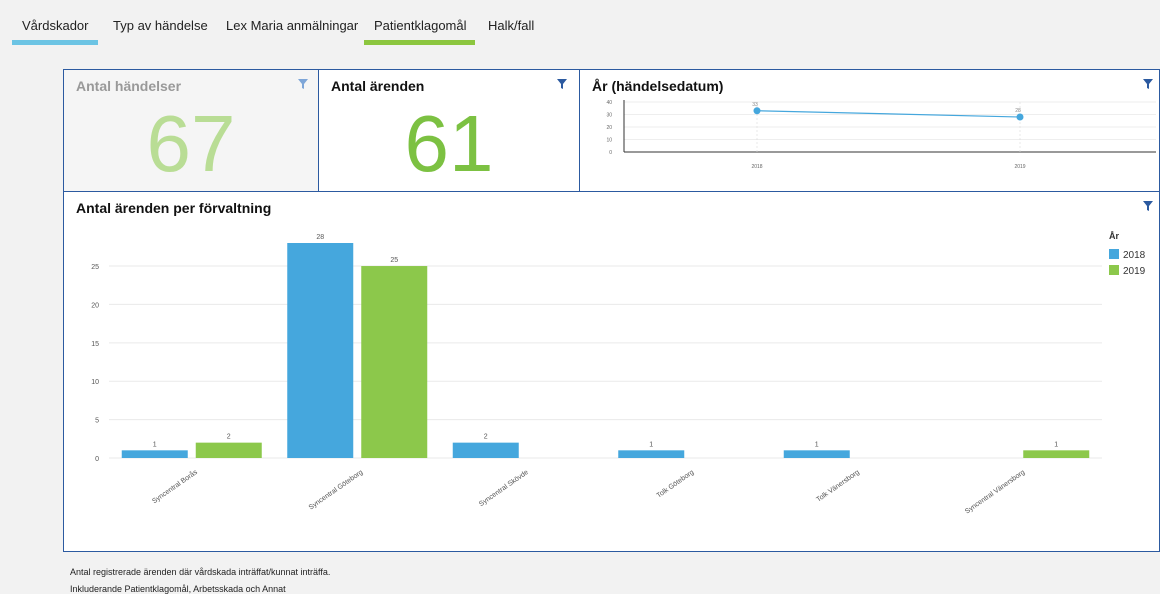 This screenshot has height=594, width=1160. What do you see at coordinates (888, 114) in the screenshot?
I see `year-series-line` at bounding box center [888, 114].